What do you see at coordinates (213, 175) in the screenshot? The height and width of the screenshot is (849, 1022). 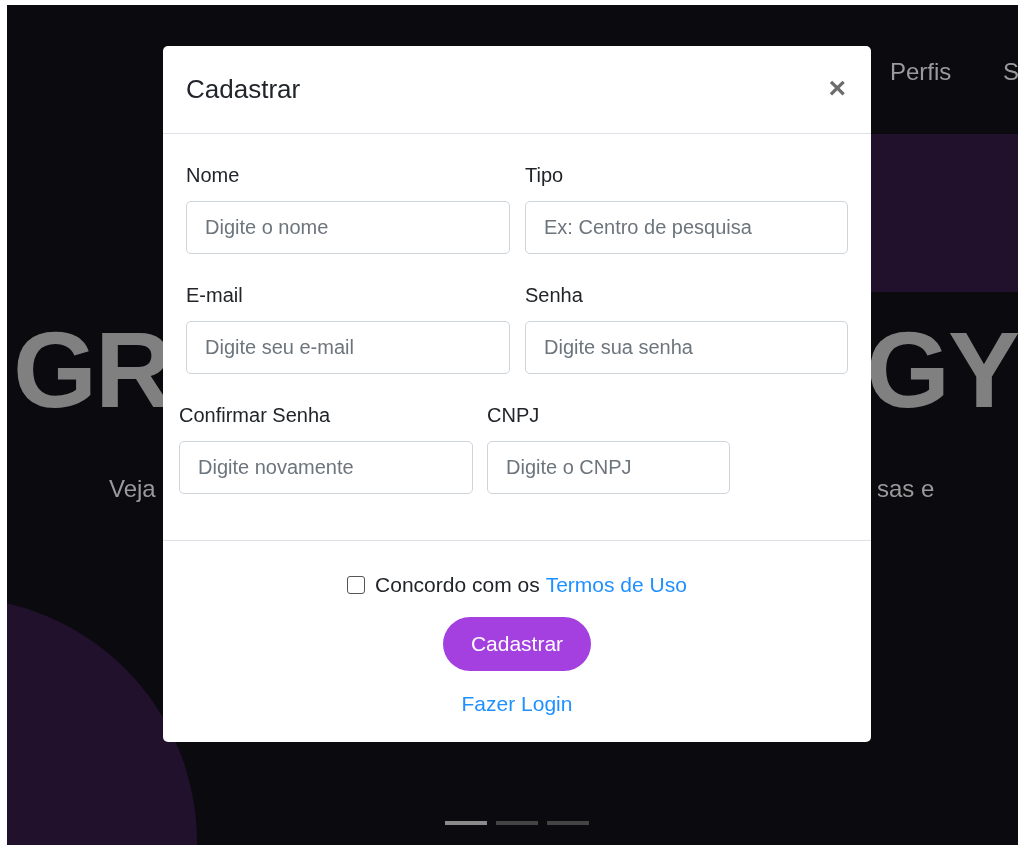 I see `field-label: Nome` at bounding box center [213, 175].